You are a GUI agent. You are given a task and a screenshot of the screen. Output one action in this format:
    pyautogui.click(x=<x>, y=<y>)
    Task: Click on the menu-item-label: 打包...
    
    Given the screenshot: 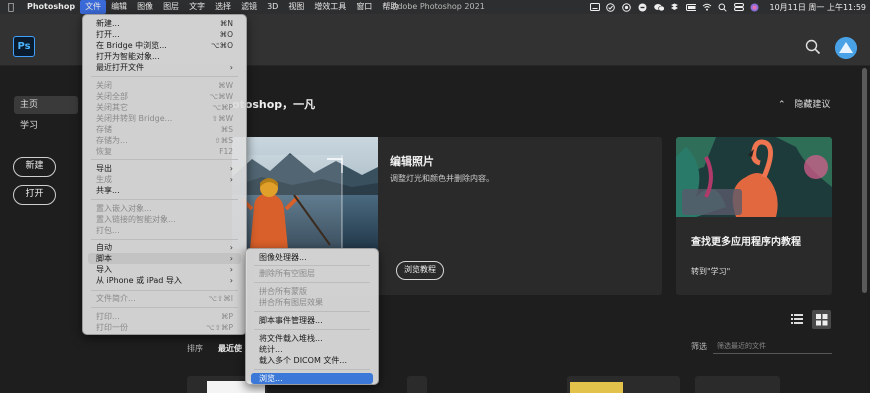 What is the action you would take?
    pyautogui.click(x=108, y=230)
    